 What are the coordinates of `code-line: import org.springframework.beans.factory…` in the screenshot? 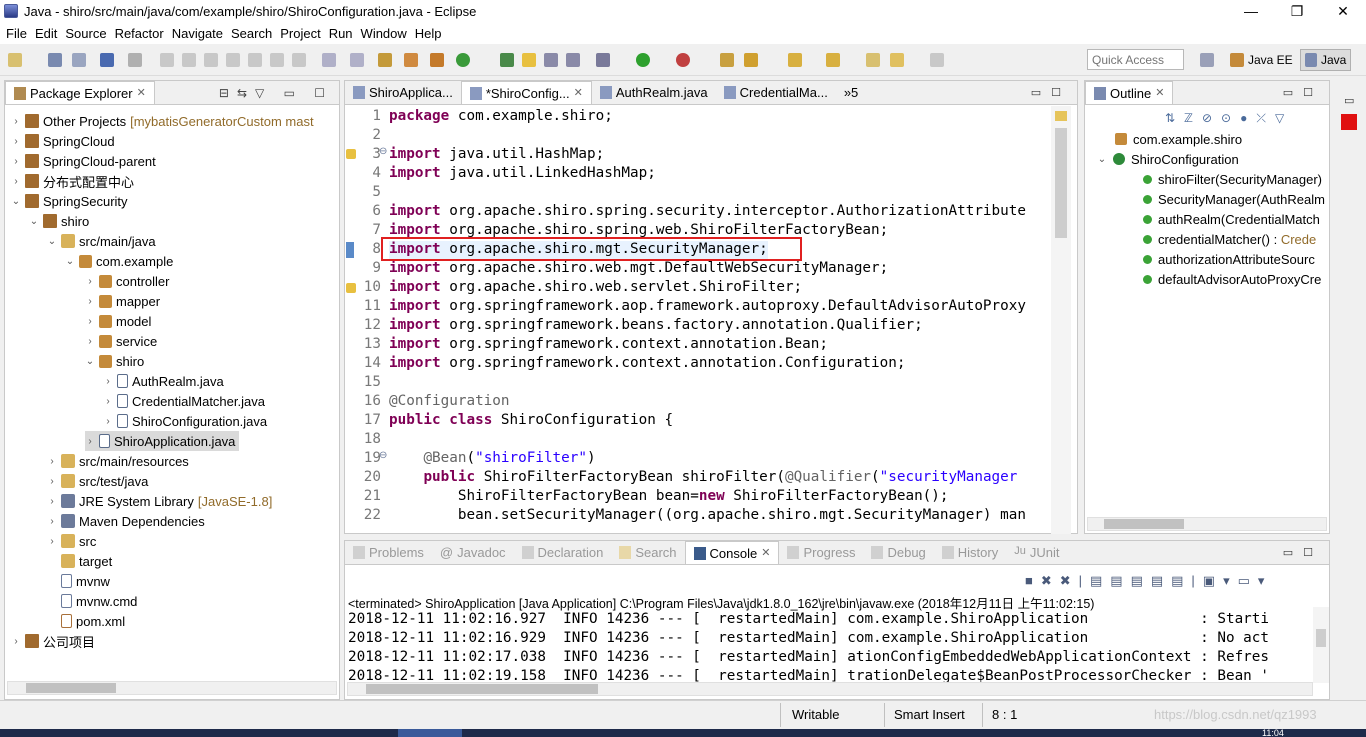 It's located at (656, 326).